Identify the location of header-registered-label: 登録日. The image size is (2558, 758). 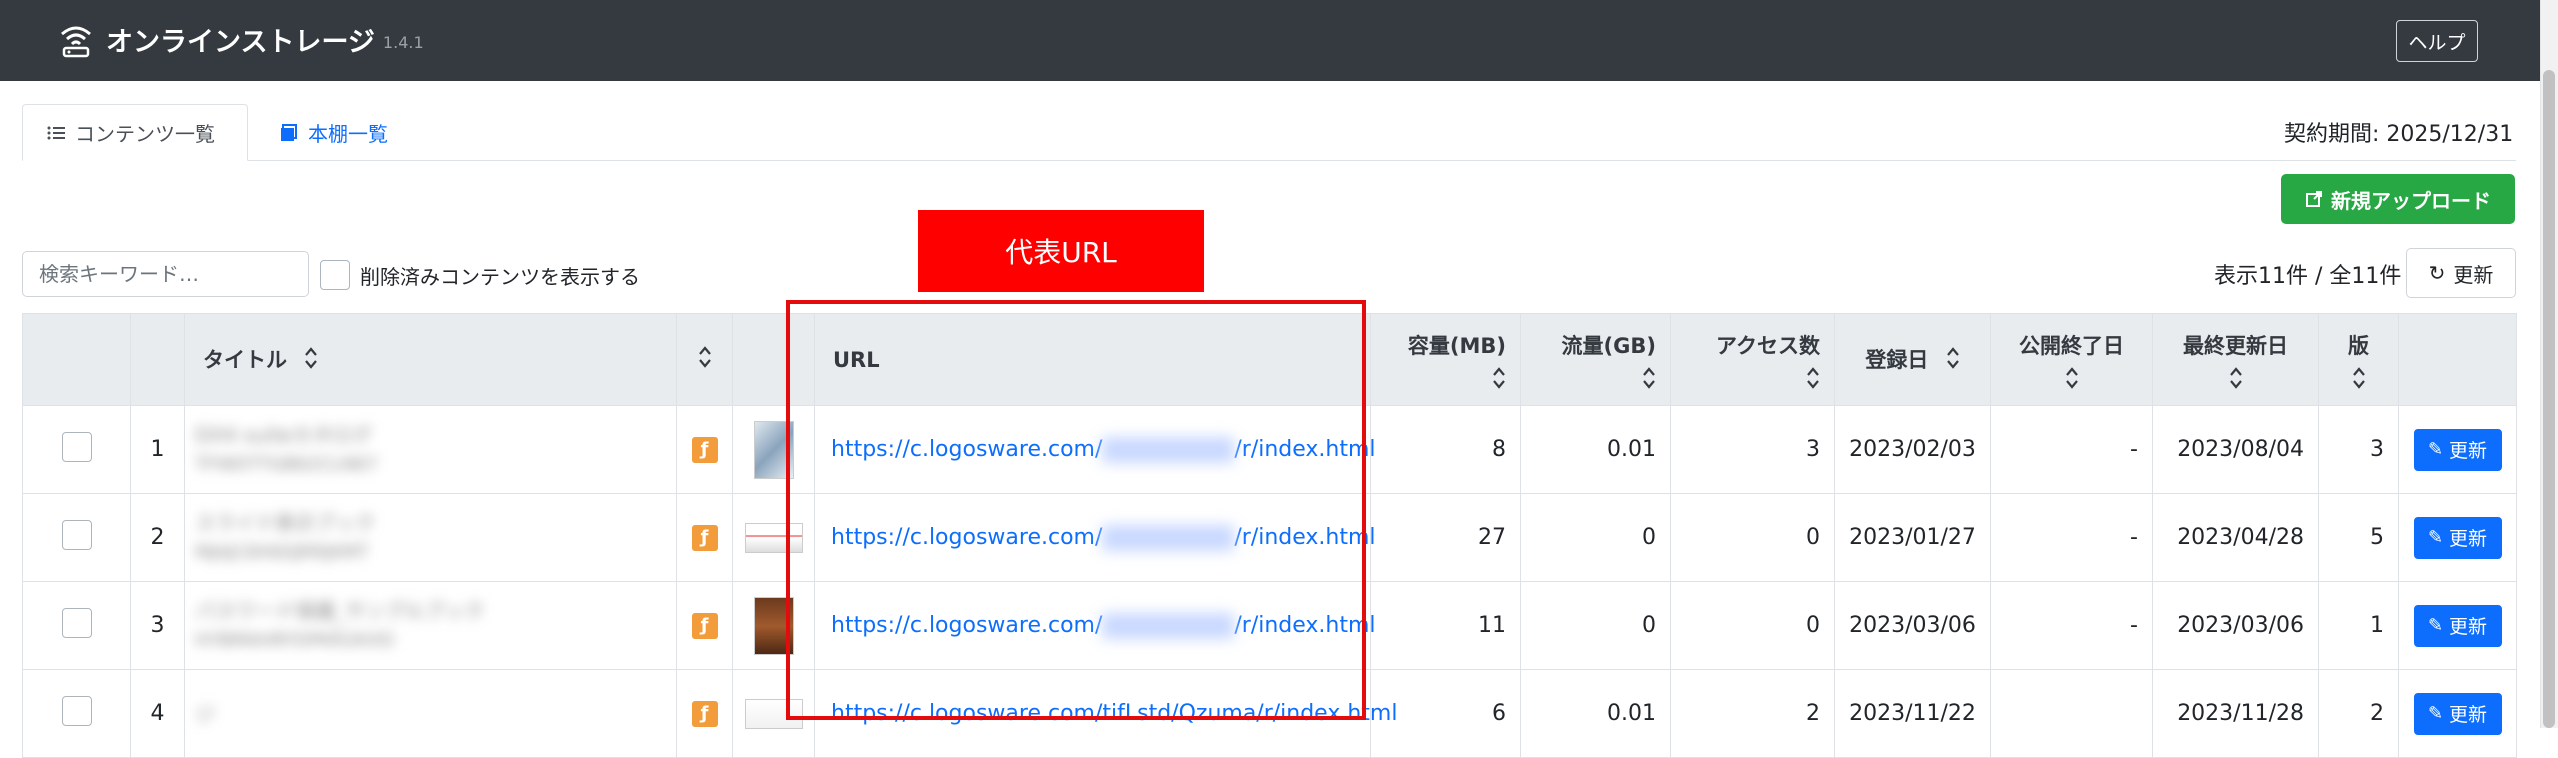
(1897, 359).